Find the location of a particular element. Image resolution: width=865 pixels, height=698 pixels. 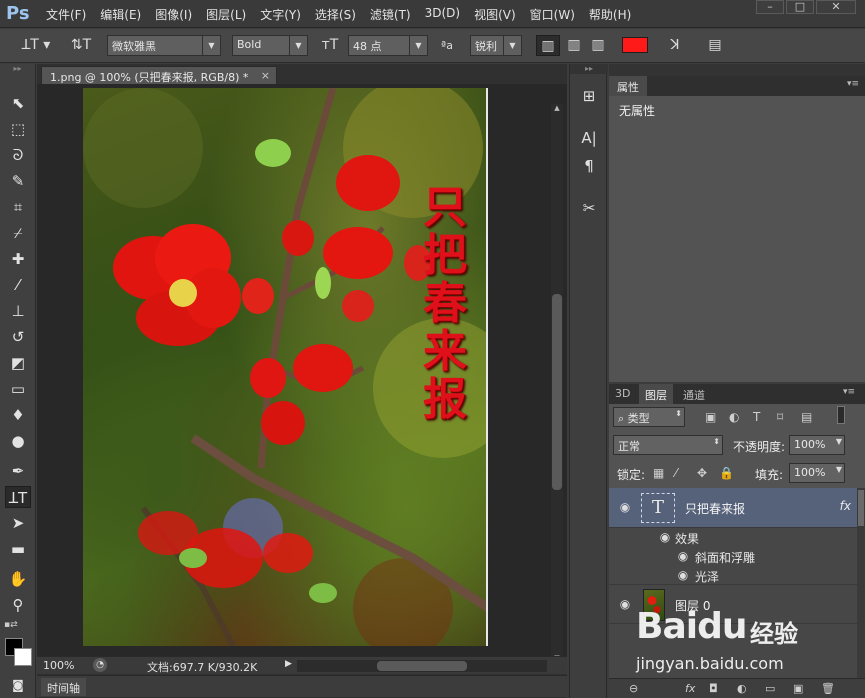

add-mask-icon: ◘ is located at coordinates (713, 688).